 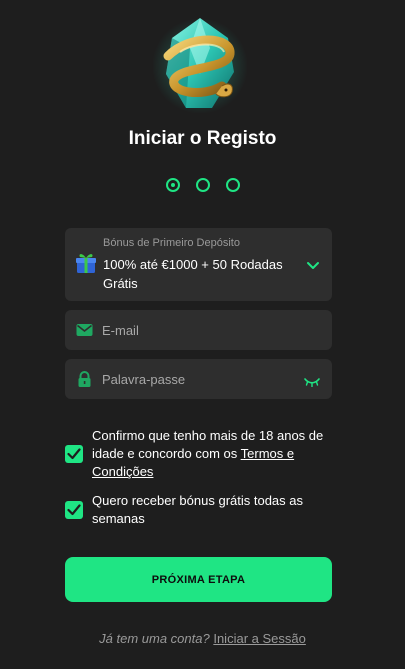 I want to click on login-link: Iniciar a Sessão, so click(x=259, y=638).